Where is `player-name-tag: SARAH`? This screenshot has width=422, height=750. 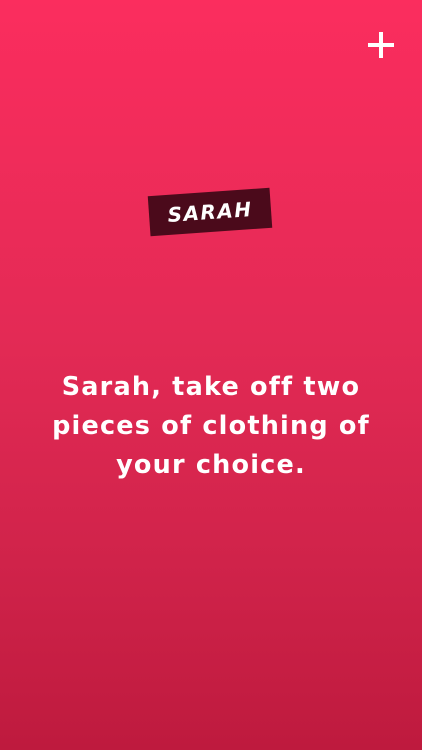
player-name-tag: SARAH is located at coordinates (210, 212).